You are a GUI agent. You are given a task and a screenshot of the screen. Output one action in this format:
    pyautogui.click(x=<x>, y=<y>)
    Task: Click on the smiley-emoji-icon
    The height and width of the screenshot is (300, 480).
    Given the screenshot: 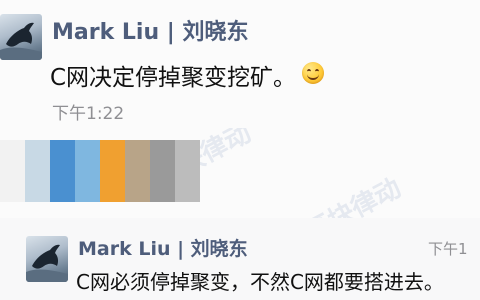 What is the action you would take?
    pyautogui.click(x=313, y=73)
    